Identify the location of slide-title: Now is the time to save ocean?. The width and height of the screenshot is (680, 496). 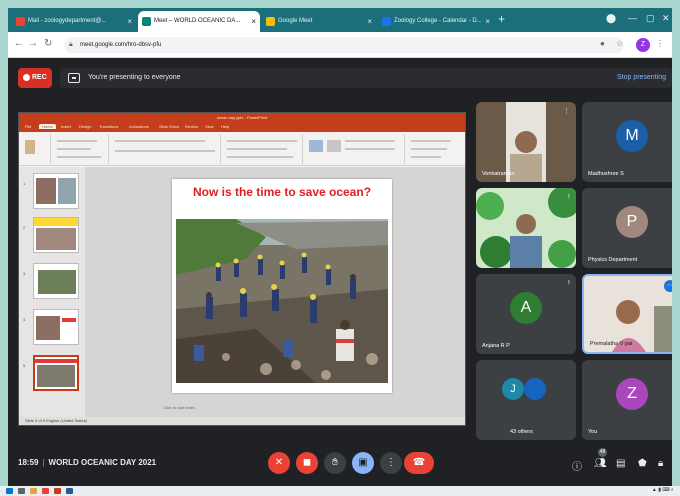
(282, 192).